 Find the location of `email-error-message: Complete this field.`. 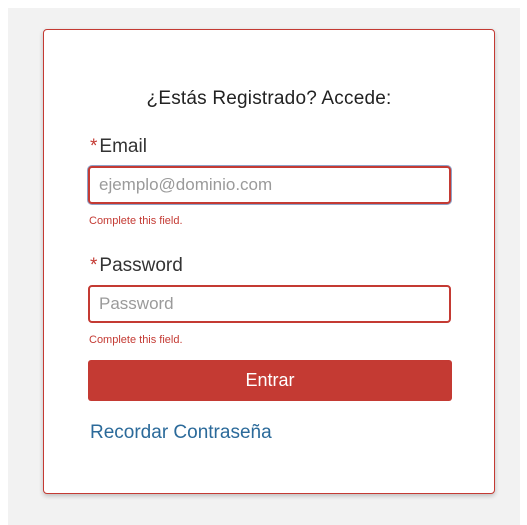

email-error-message: Complete this field. is located at coordinates (136, 221).